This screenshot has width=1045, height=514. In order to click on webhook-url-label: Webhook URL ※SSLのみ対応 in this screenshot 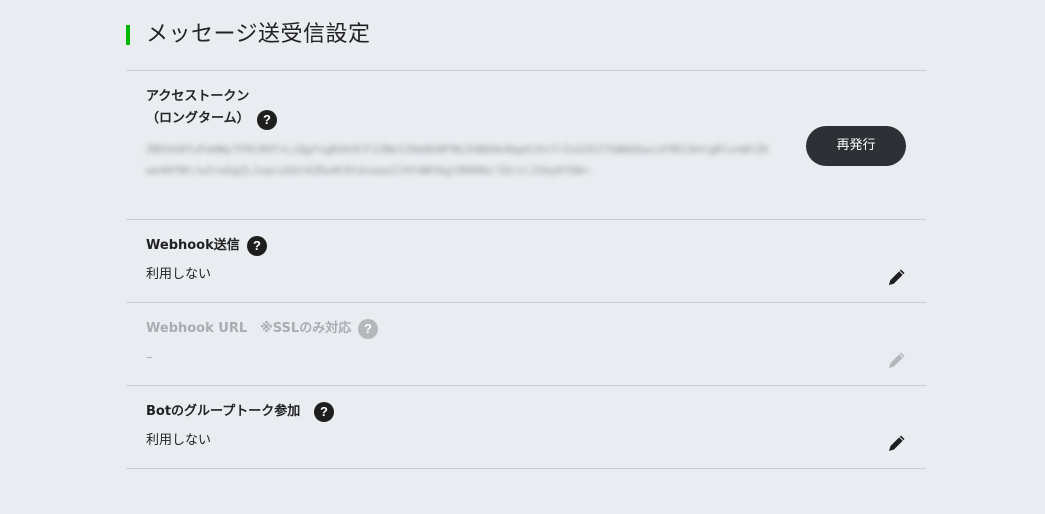, I will do `click(249, 328)`.